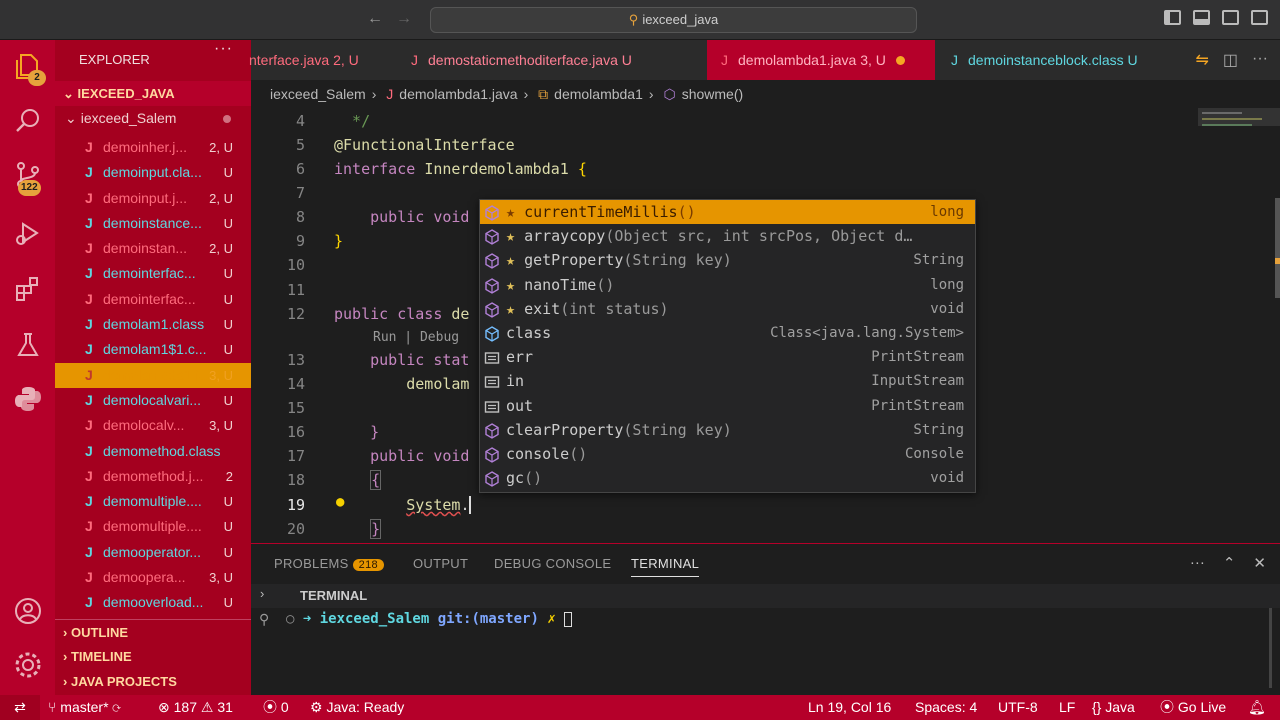 The height and width of the screenshot is (720, 1280). Describe the element at coordinates (153, 375) in the screenshot. I see `file-item: Jdemolambda1.java 3, U` at that location.